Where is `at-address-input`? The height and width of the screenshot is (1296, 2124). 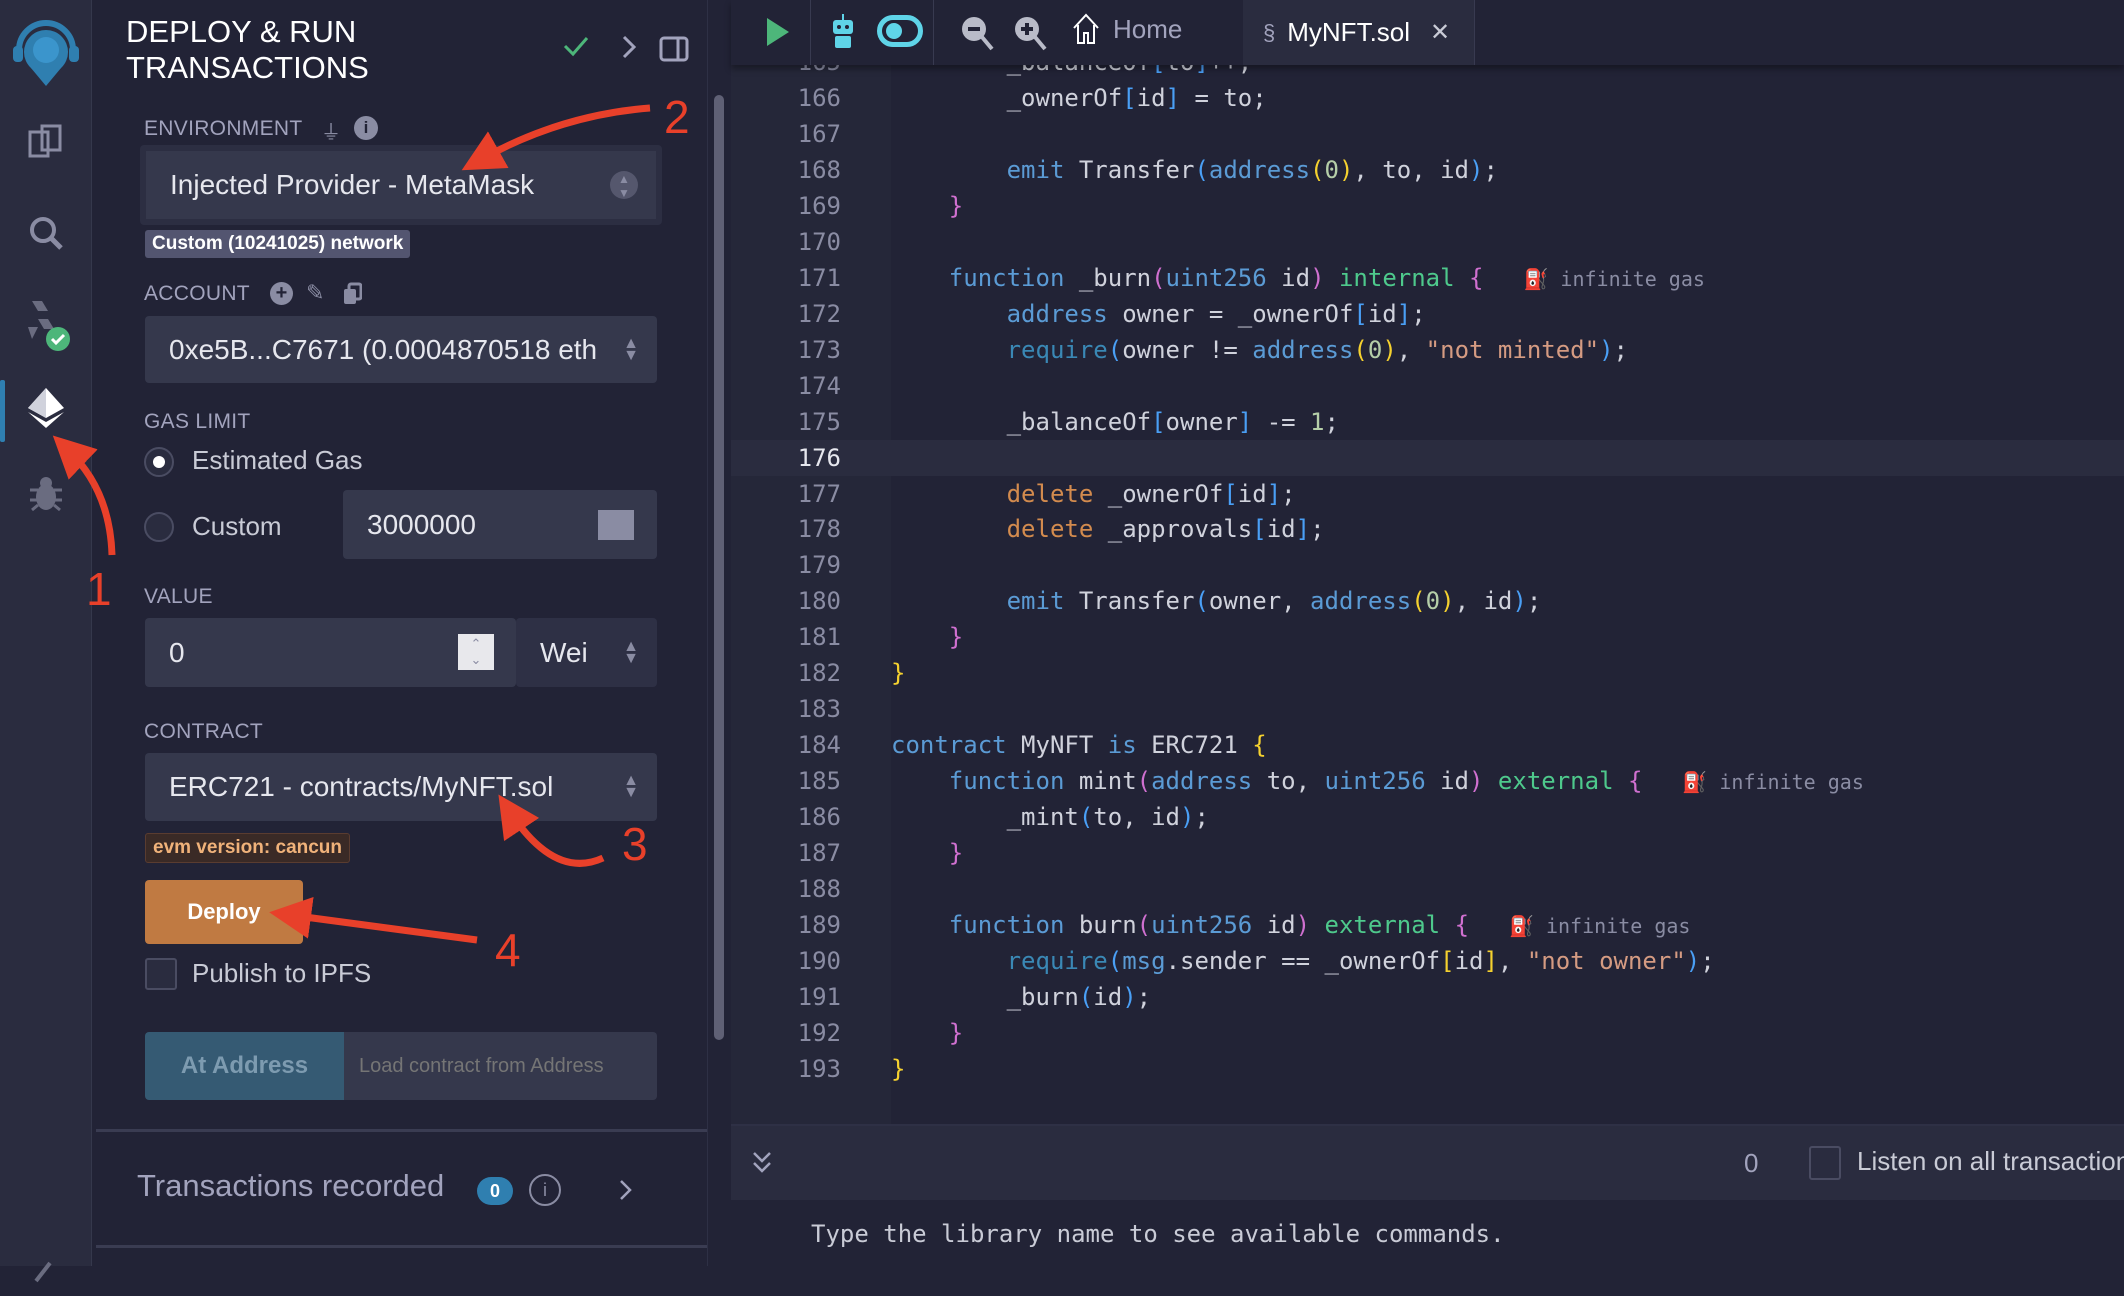 at-address-input is located at coordinates (500, 1066).